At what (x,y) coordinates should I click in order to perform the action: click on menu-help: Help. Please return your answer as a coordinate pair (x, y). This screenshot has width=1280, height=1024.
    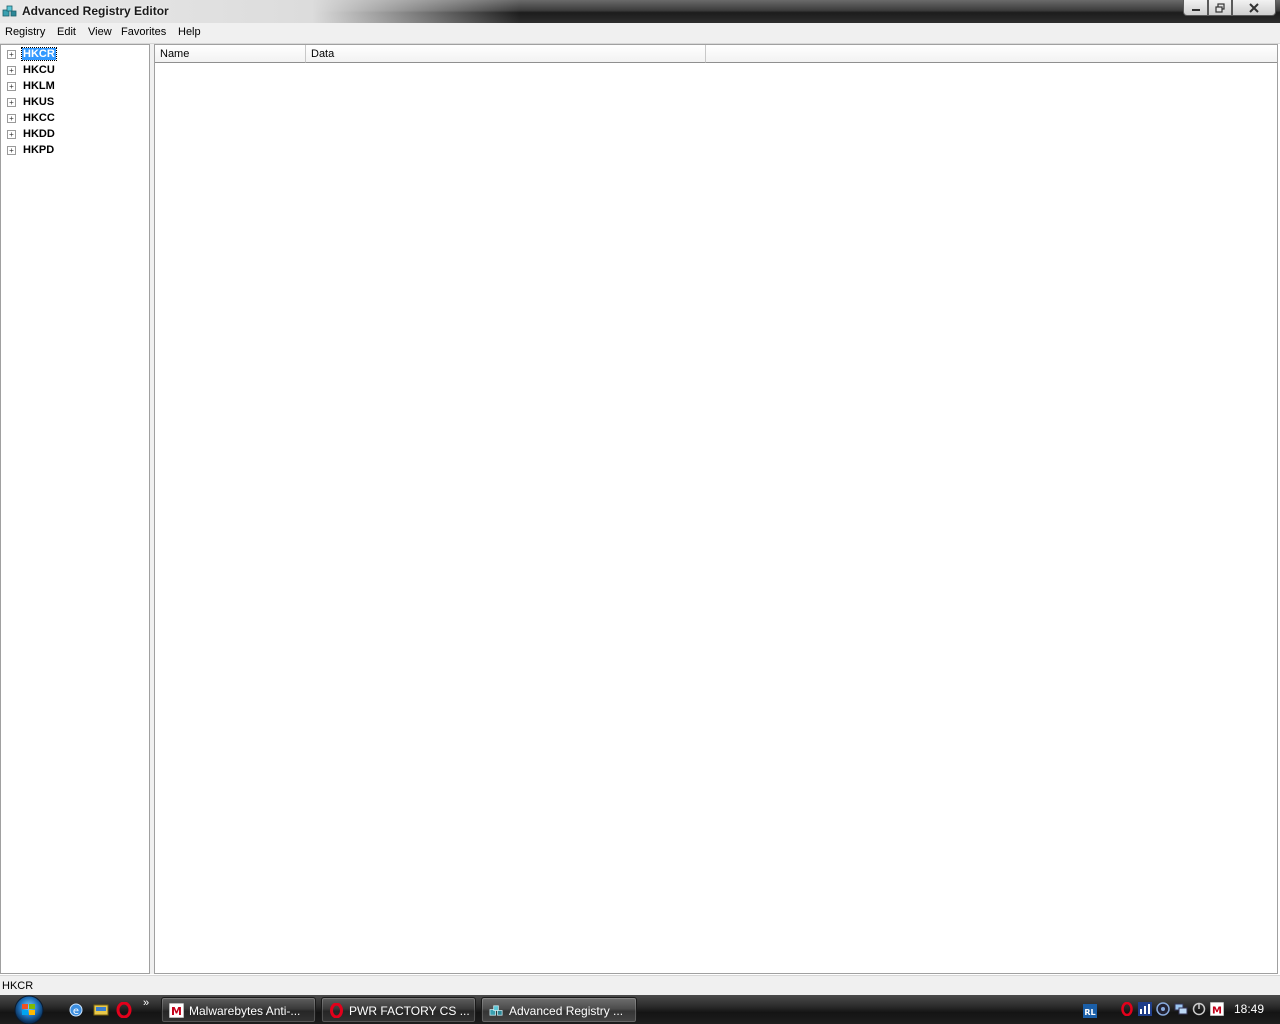
    Looking at the image, I should click on (189, 32).